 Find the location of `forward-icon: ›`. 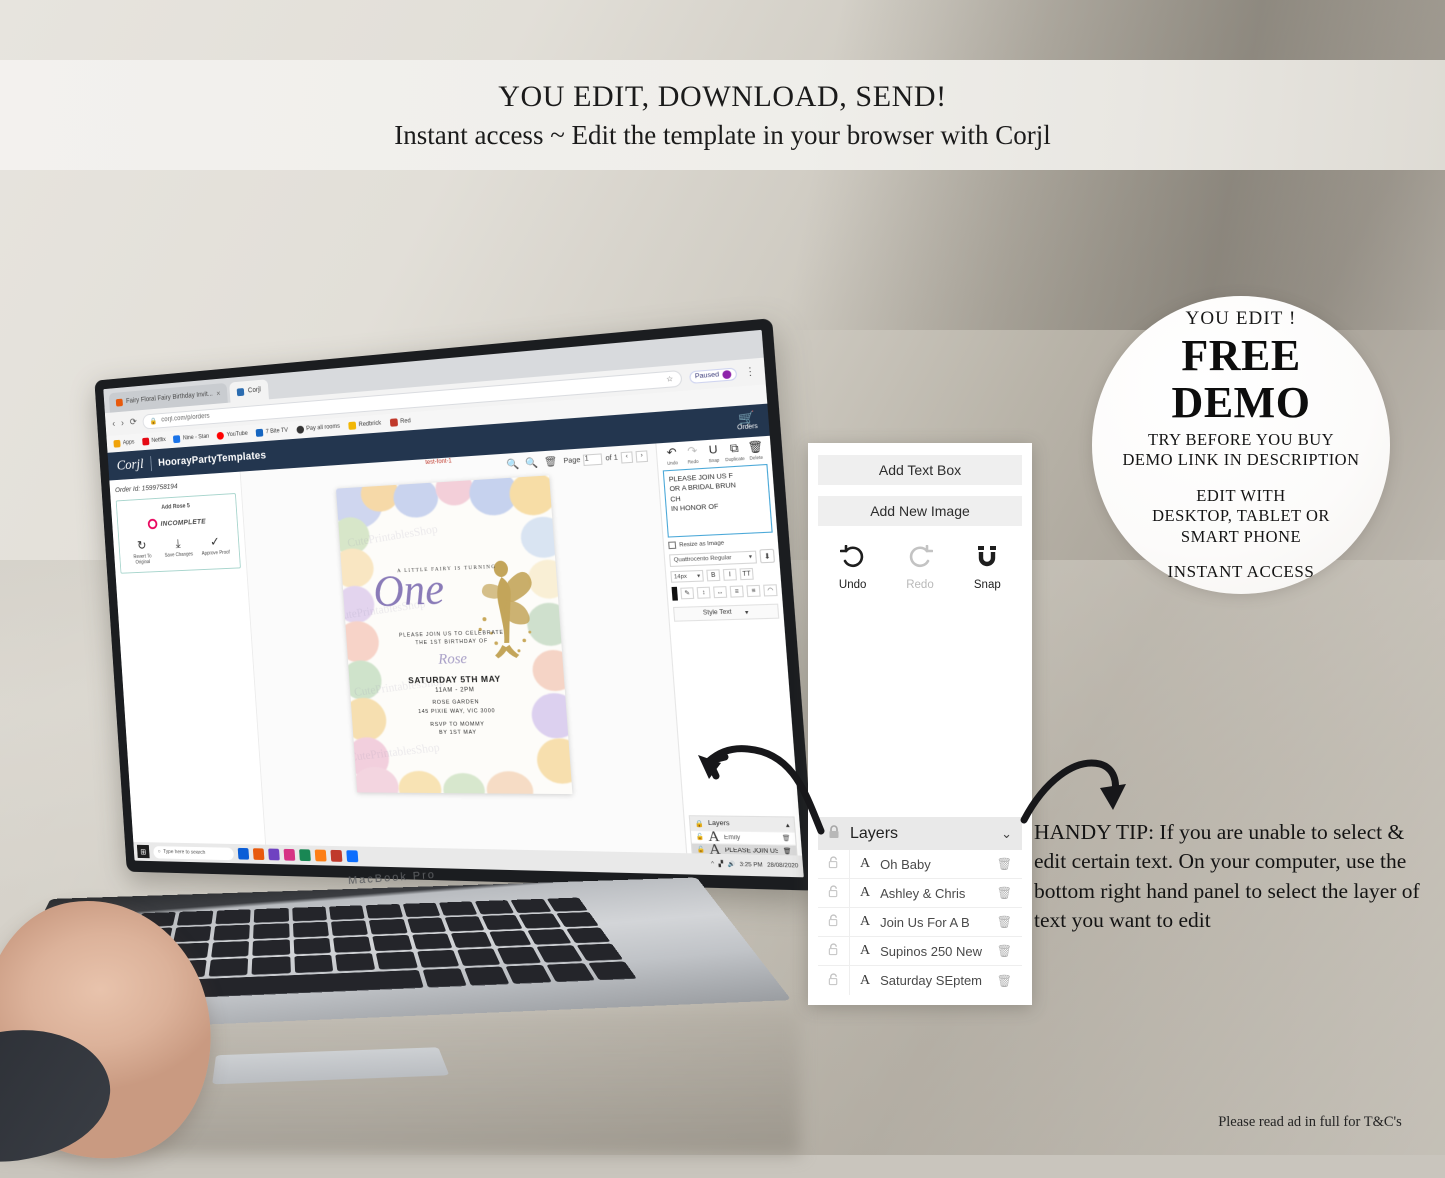

forward-icon: › is located at coordinates (122, 423).